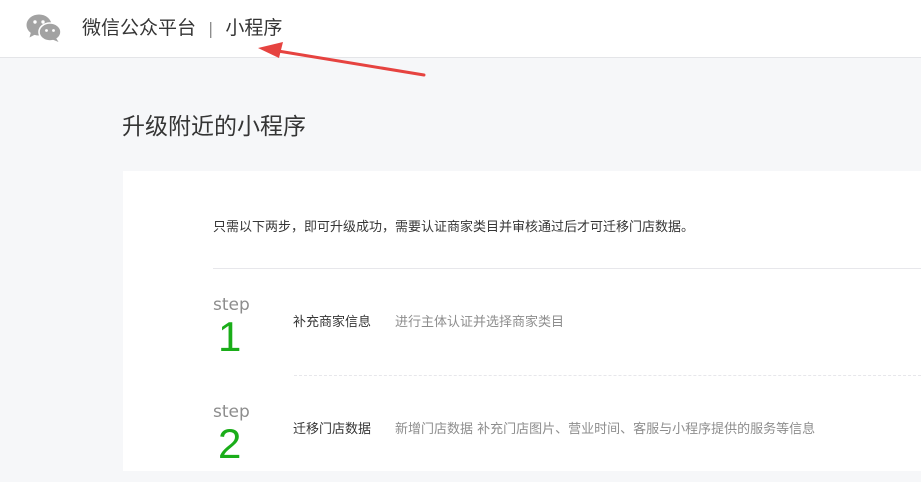 The width and height of the screenshot is (921, 482). I want to click on step-title: 迁移门店数据, so click(332, 429).